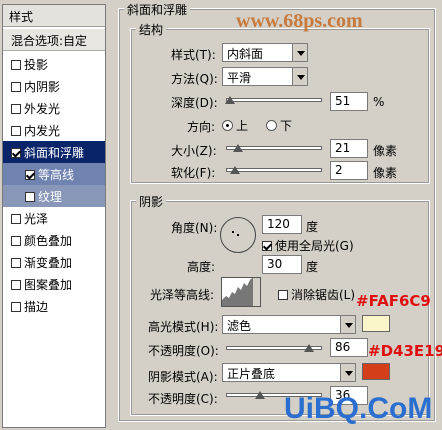  Describe the element at coordinates (183, 351) in the screenshot. I see `opacity1-label: 不透明度(O):` at that location.